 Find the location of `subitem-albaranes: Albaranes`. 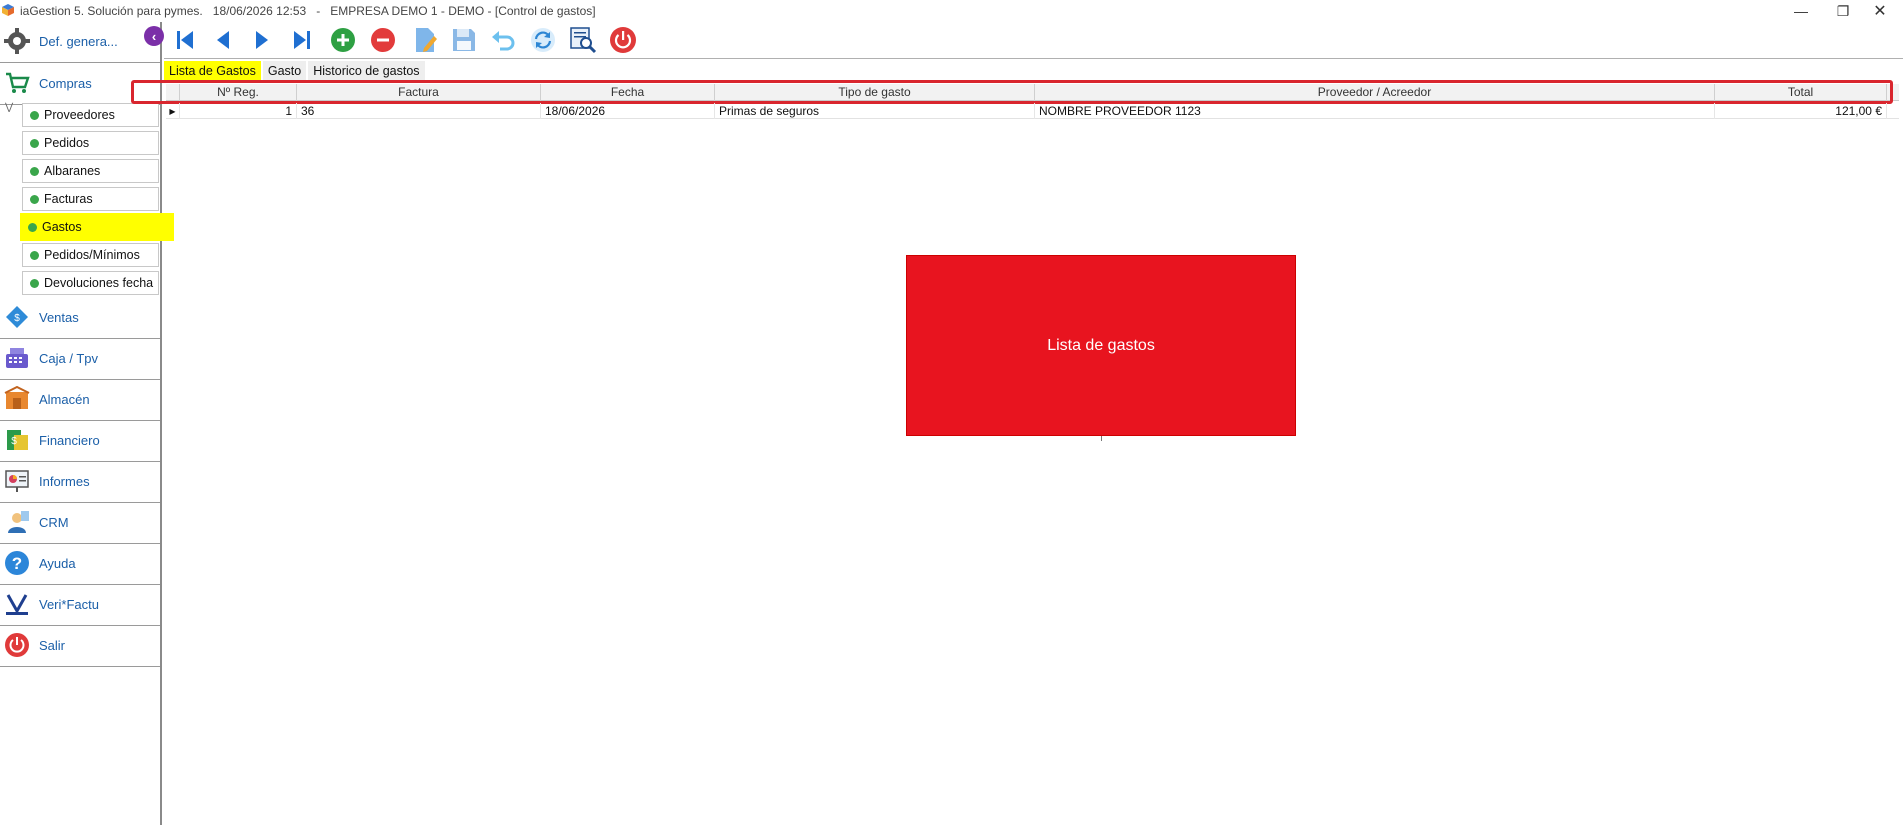

subitem-albaranes: Albaranes is located at coordinates (90, 171).